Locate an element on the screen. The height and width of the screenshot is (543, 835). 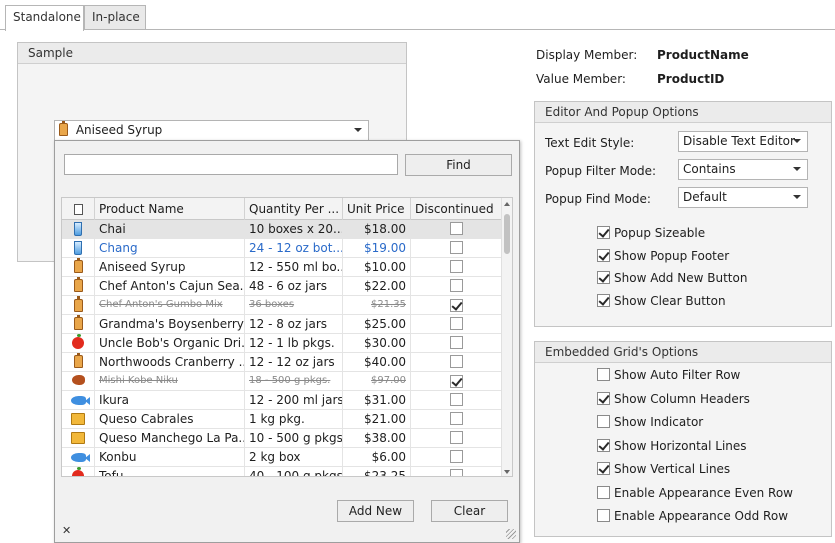
cell-qty: 48 - 6 oz jars is located at coordinates (294, 286).